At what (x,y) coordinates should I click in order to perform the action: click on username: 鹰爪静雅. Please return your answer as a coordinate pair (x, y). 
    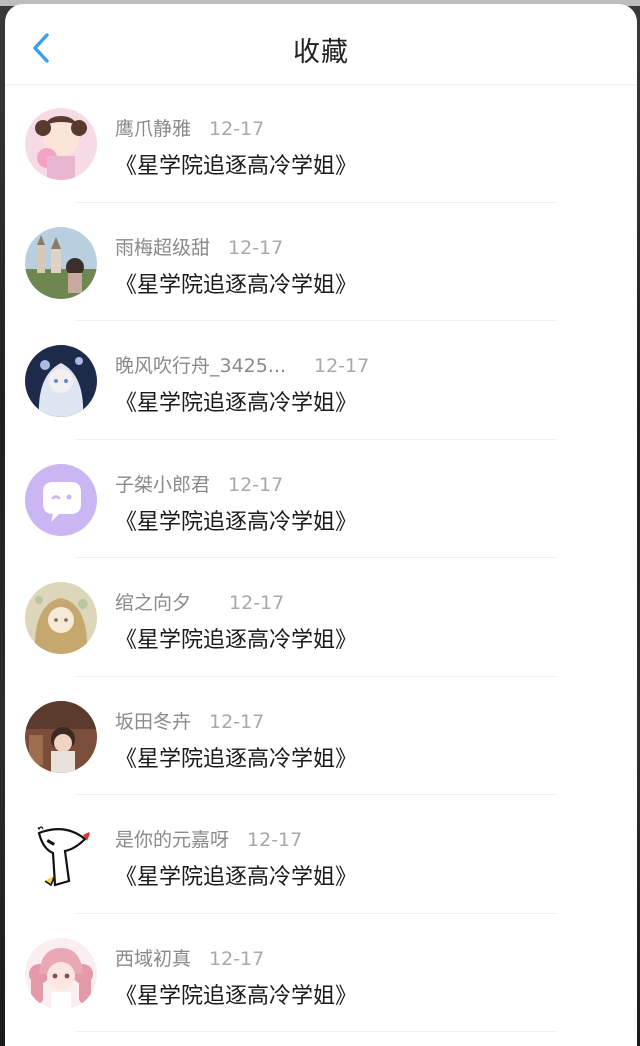
    Looking at the image, I should click on (153, 127).